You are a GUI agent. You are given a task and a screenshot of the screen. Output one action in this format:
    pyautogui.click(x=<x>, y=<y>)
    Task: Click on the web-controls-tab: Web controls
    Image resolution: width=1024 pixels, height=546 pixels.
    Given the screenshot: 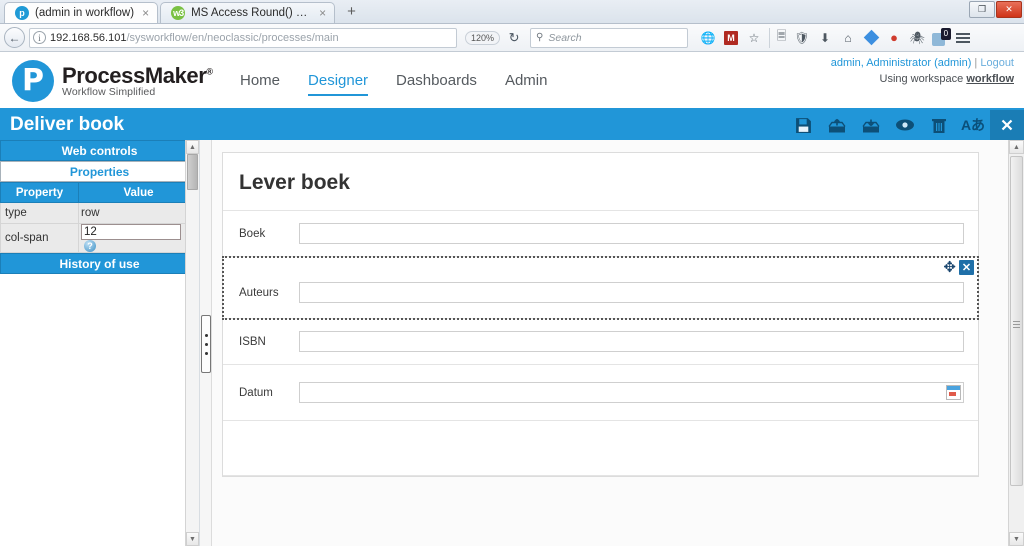 What is the action you would take?
    pyautogui.click(x=99, y=150)
    